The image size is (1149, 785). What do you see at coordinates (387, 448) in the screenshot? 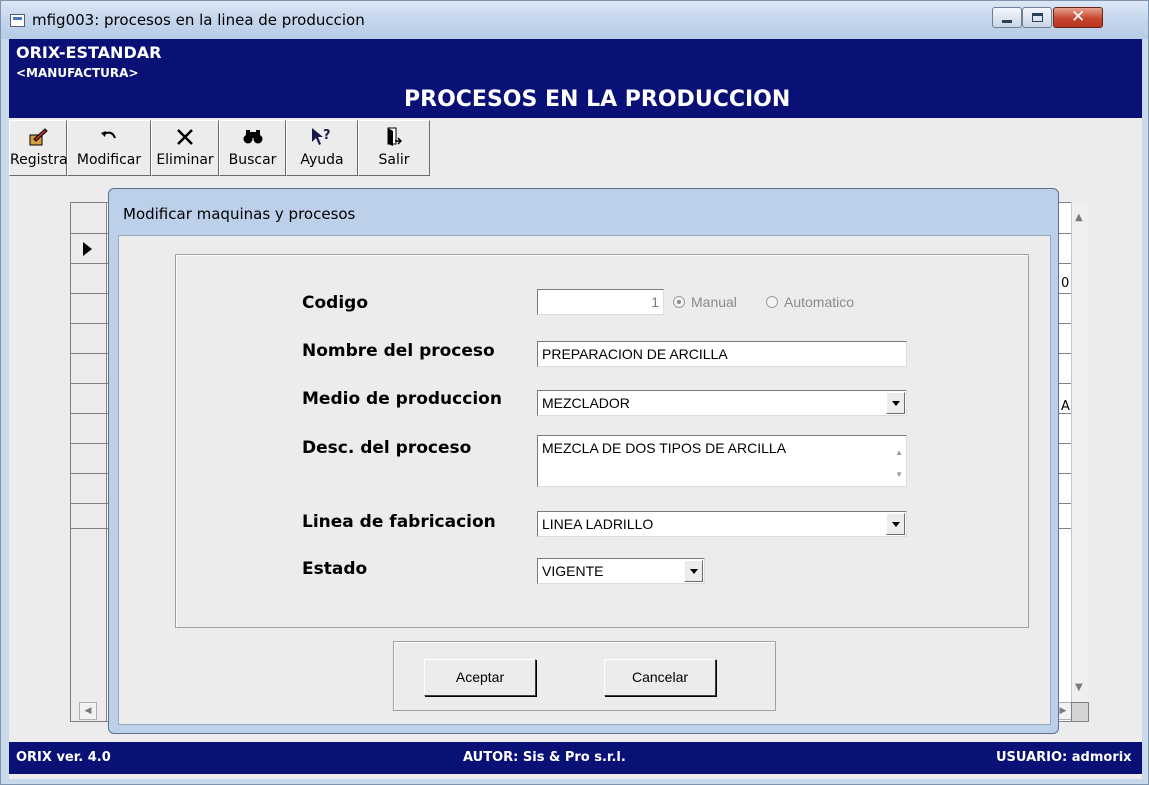
I see `desc-label: Desc. del proceso` at bounding box center [387, 448].